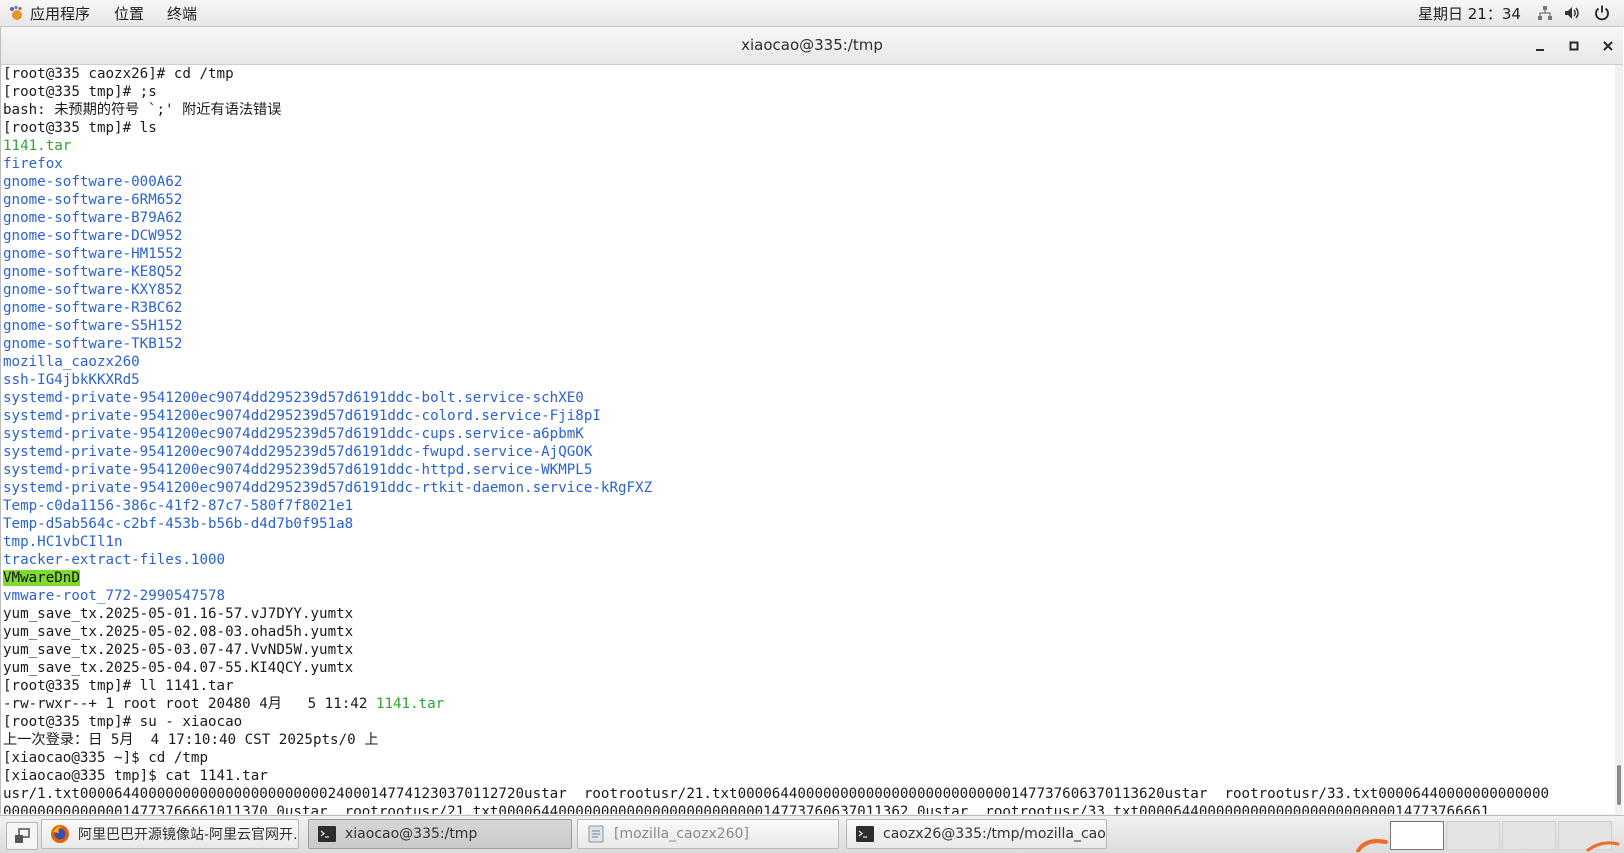 The width and height of the screenshot is (1624, 853). I want to click on terminal-menu: 终端, so click(182, 13).